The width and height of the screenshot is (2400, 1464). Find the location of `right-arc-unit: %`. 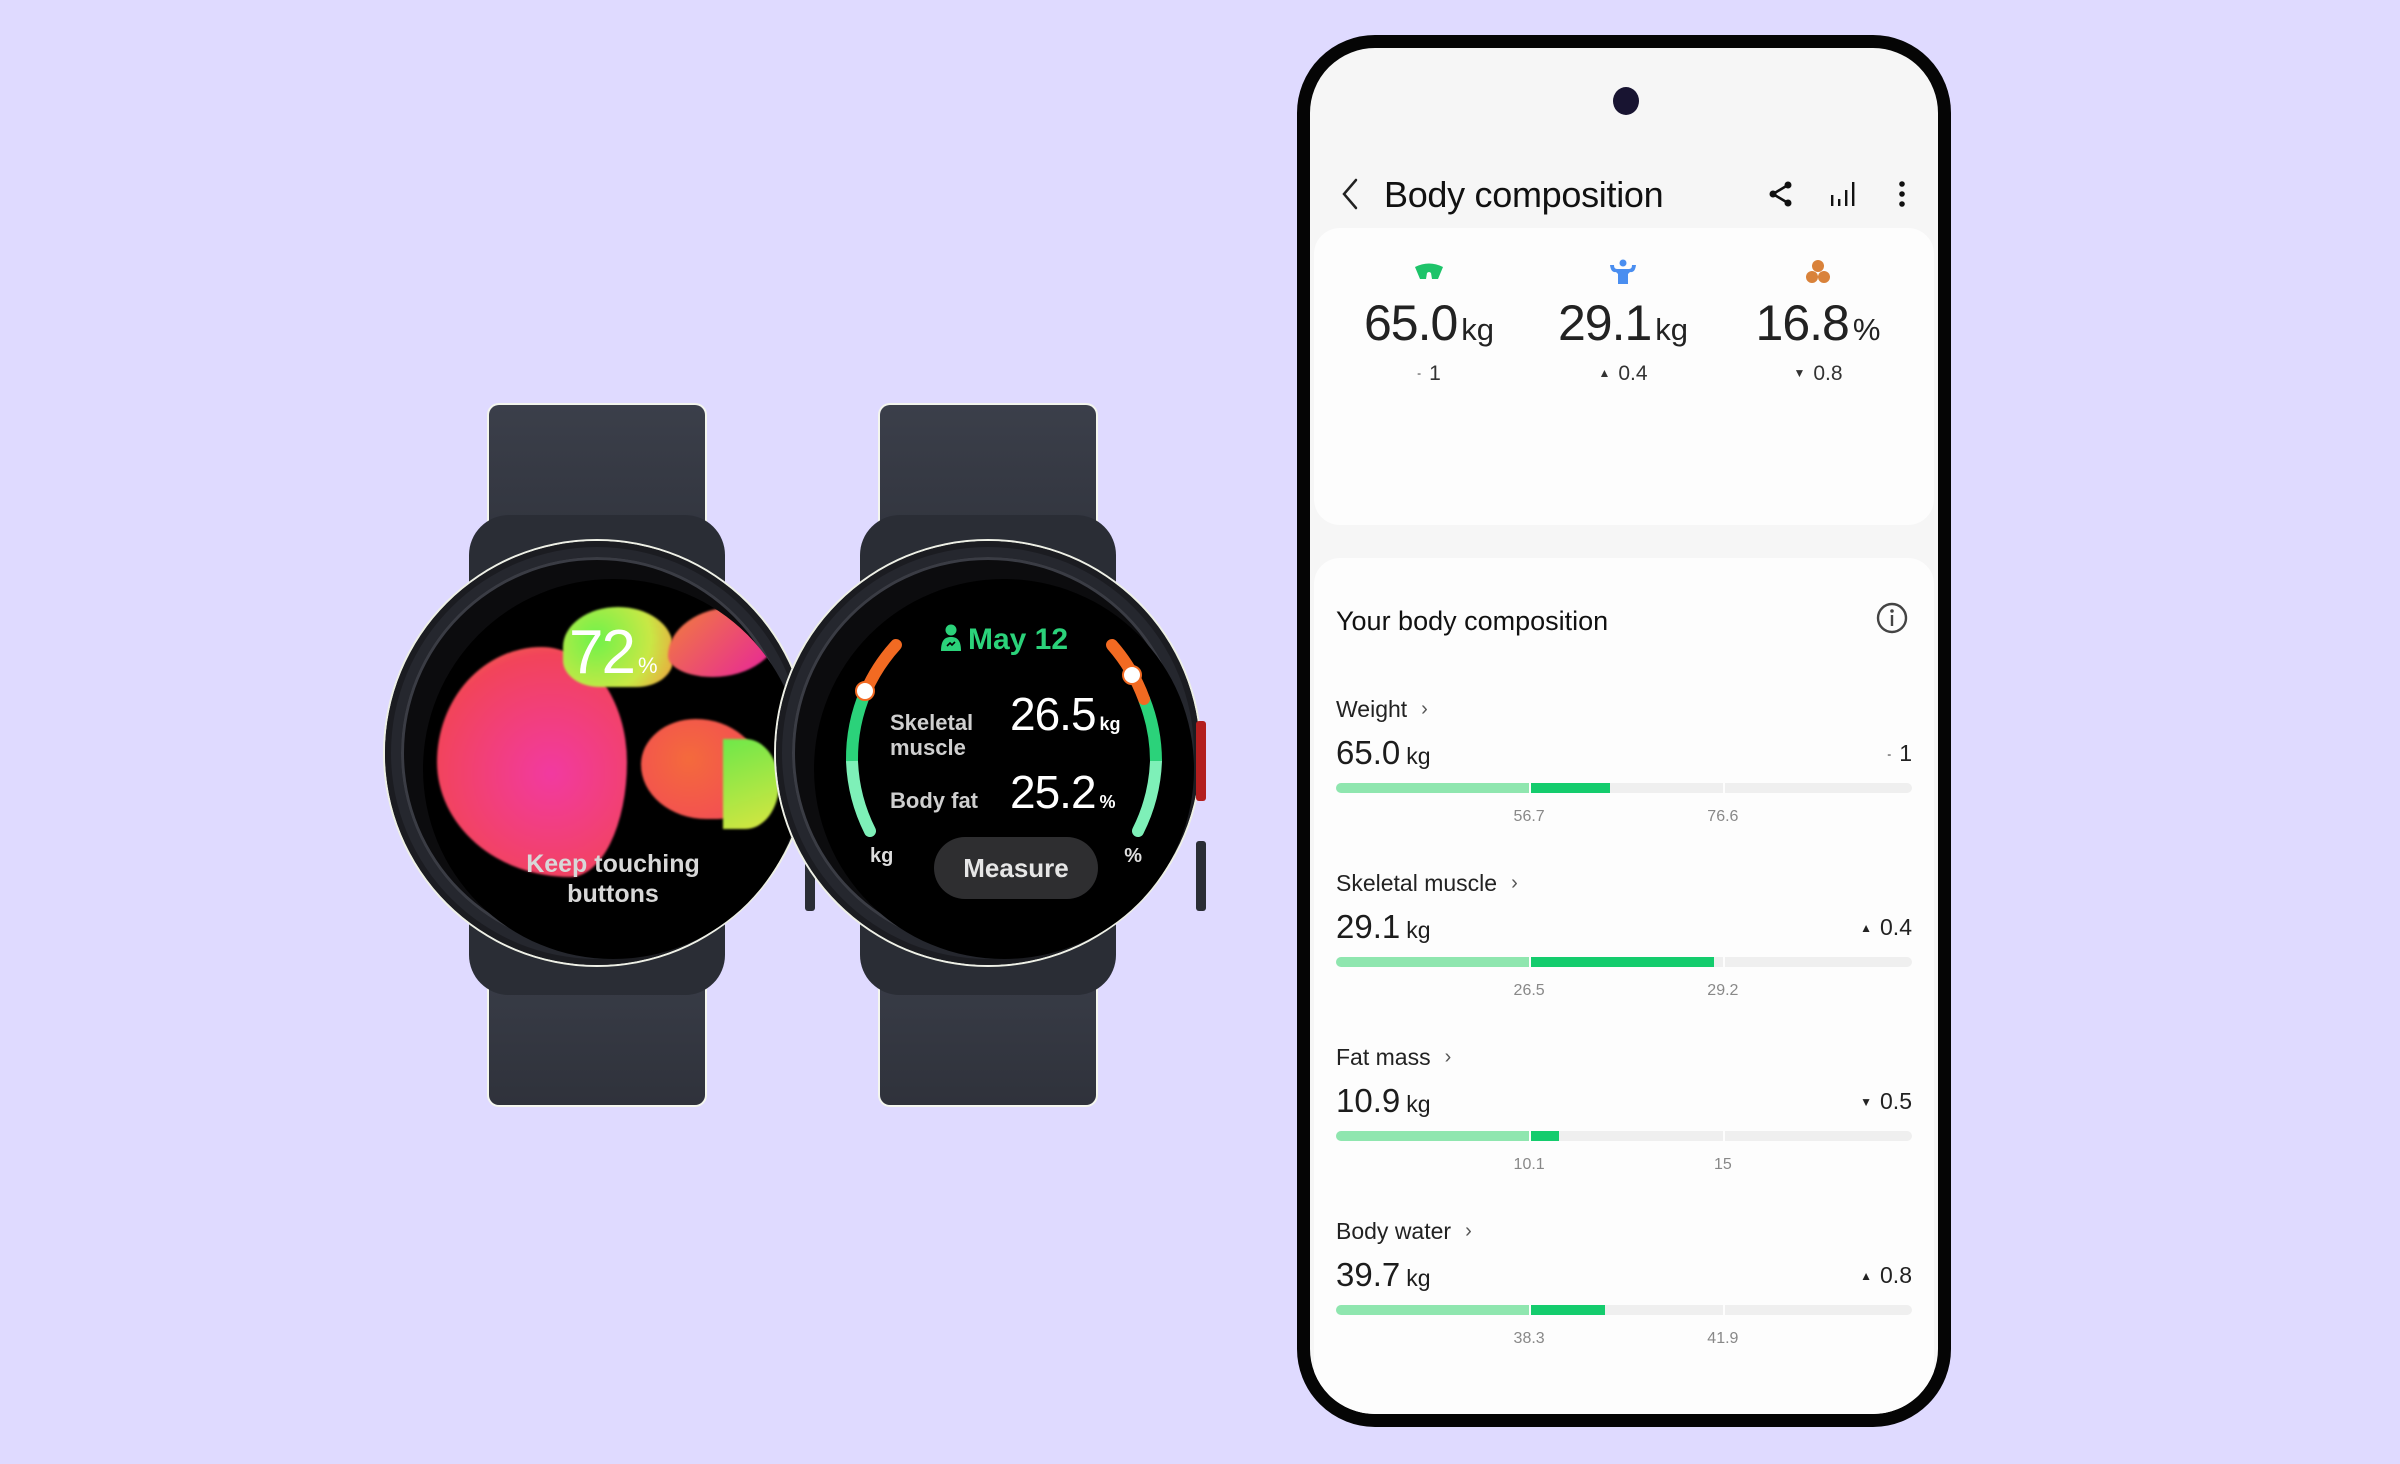

right-arc-unit: % is located at coordinates (1133, 856).